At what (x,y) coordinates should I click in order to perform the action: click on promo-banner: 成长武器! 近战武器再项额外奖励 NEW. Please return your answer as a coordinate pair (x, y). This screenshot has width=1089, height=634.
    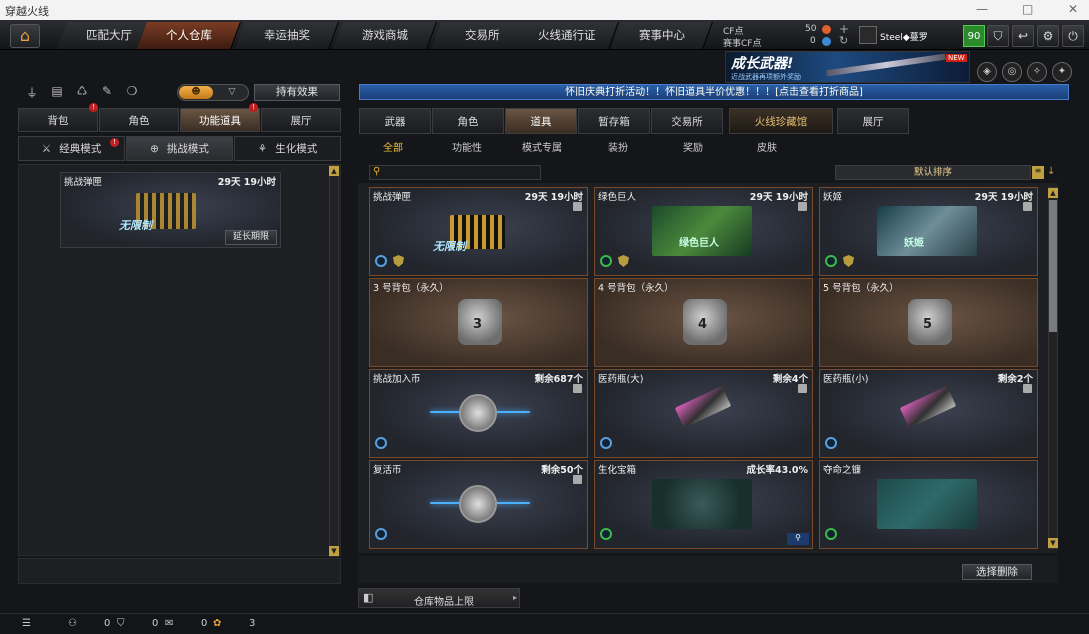
    Looking at the image, I should click on (847, 67).